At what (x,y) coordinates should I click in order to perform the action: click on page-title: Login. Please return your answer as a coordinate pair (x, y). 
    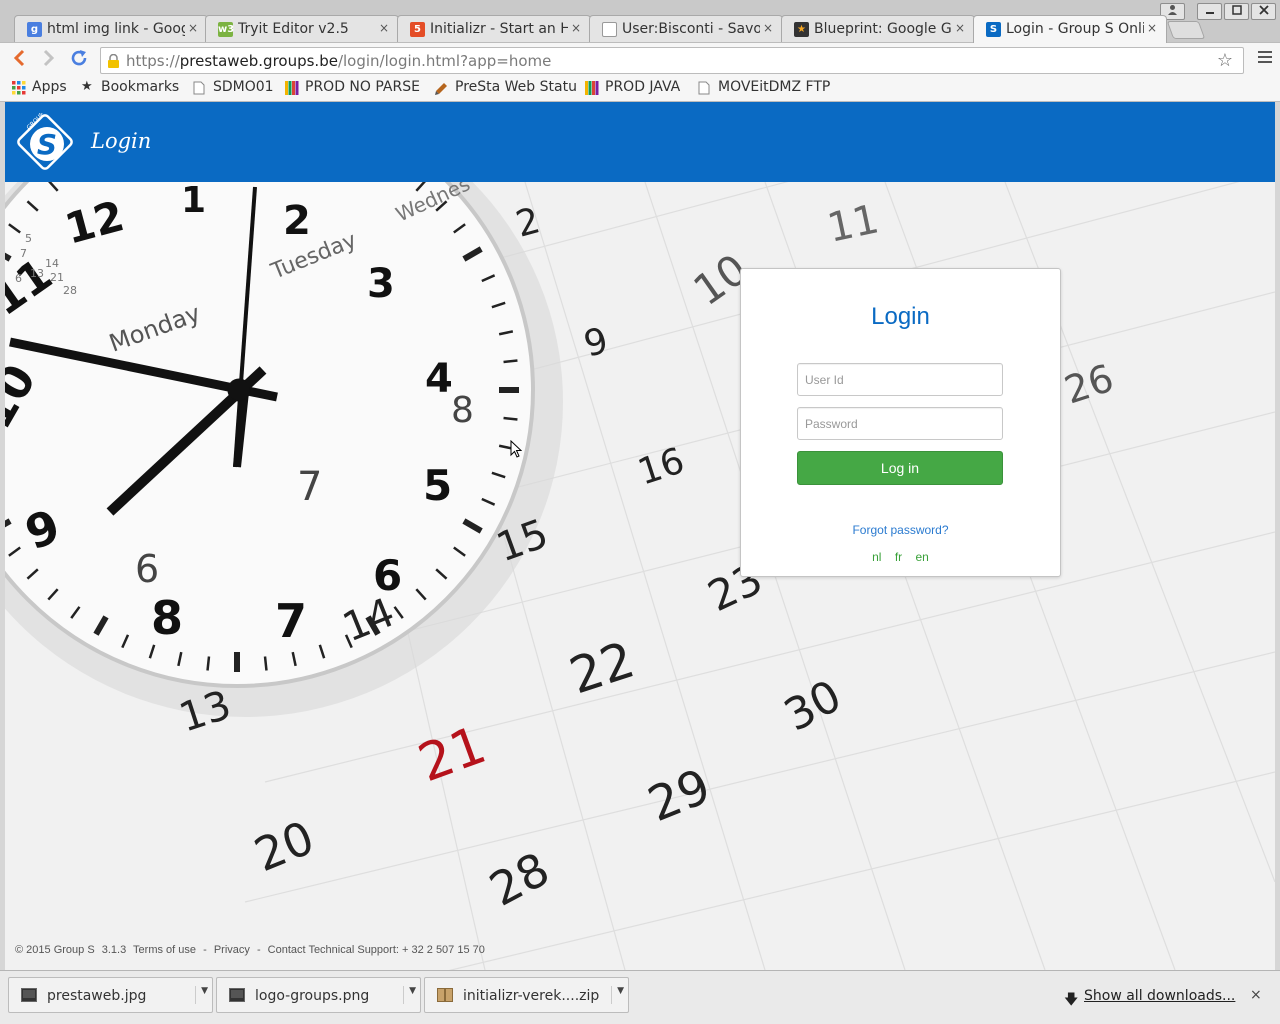
    Looking at the image, I should click on (121, 141).